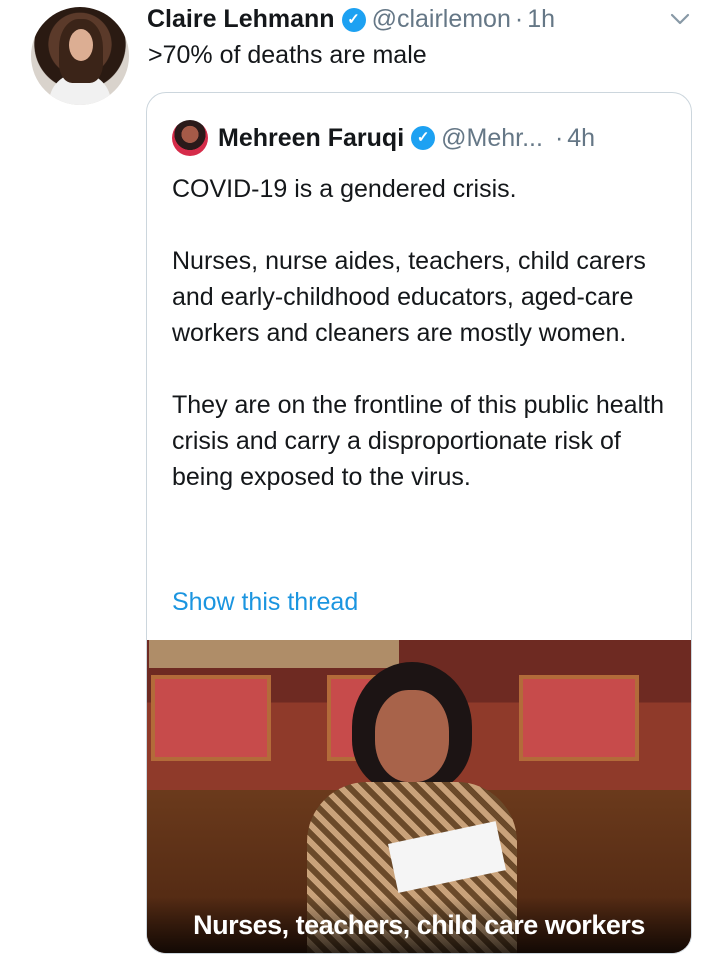 This screenshot has width=722, height=960. Describe the element at coordinates (344, 189) in the screenshot. I see `quoted-paragraph: COVID-19 is a gendered crisis.` at that location.